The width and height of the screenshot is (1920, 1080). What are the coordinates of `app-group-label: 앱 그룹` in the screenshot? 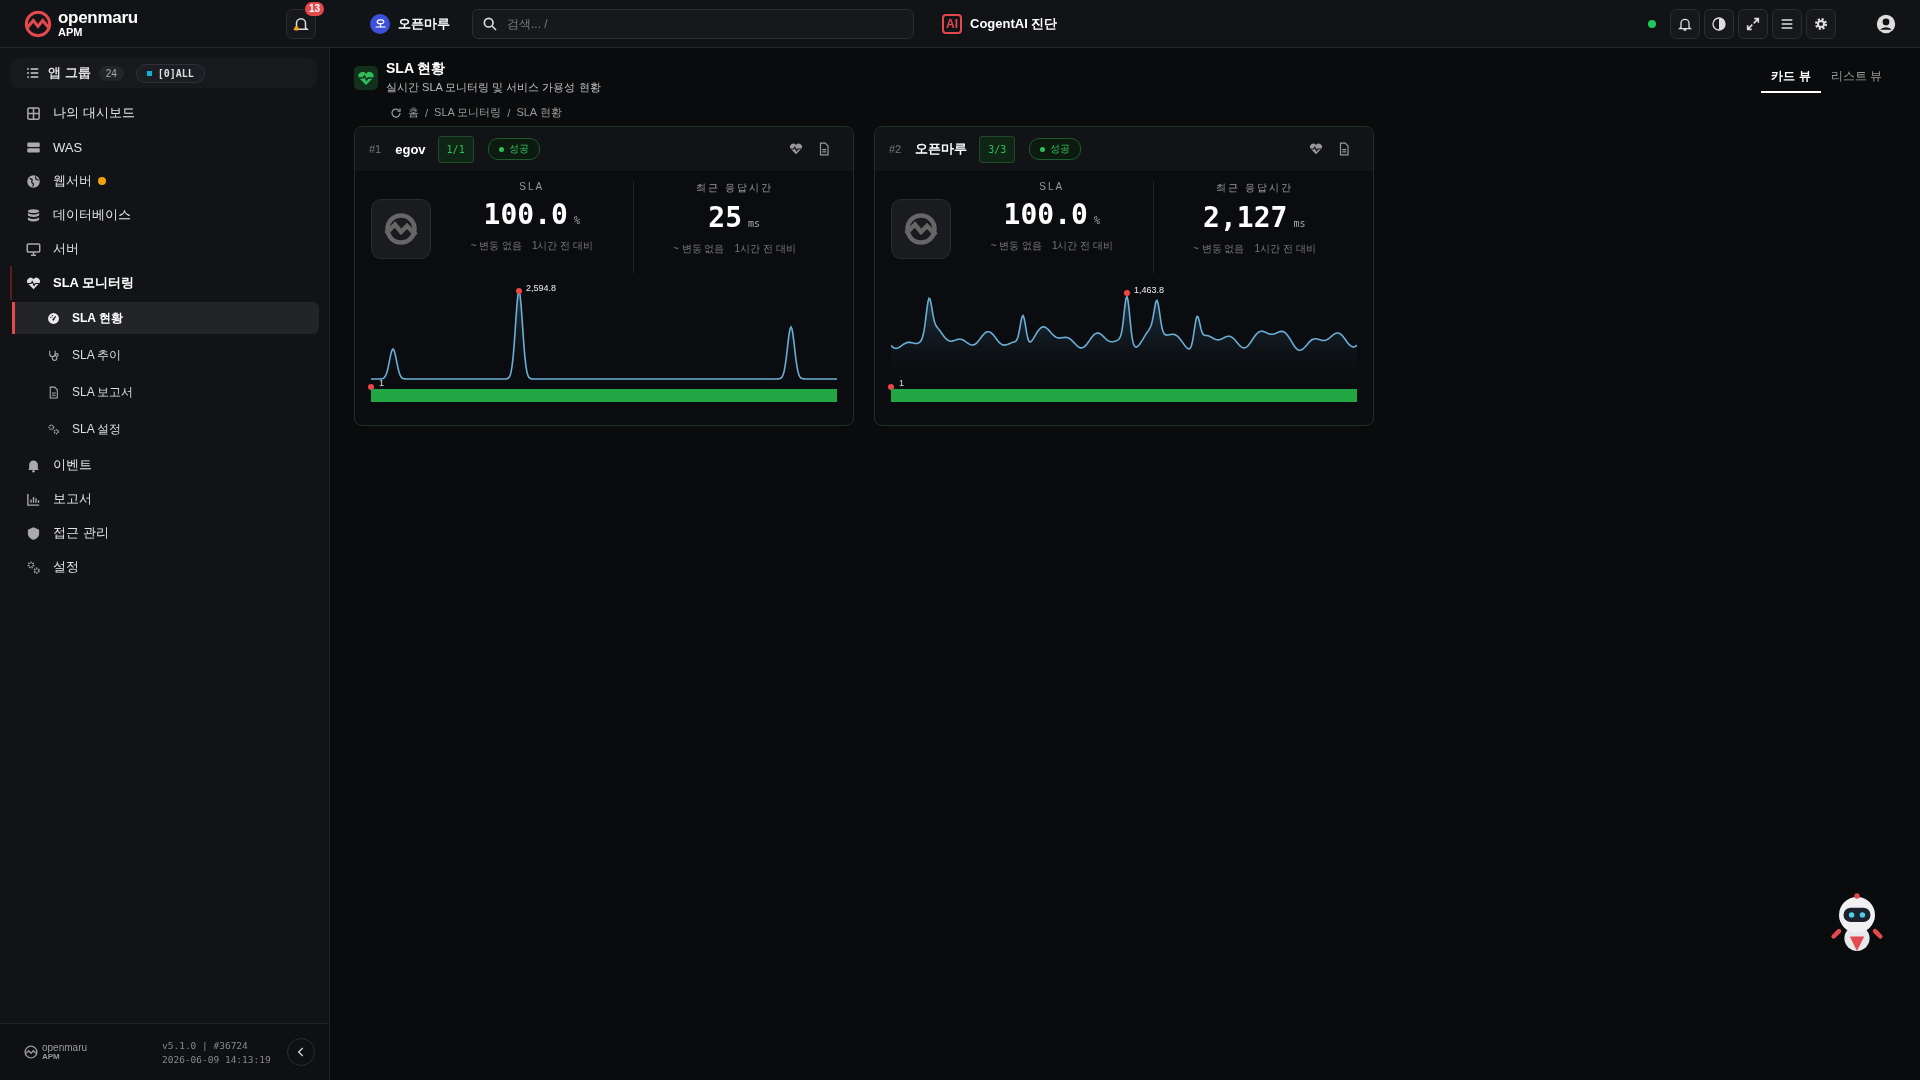 It's located at (69, 73).